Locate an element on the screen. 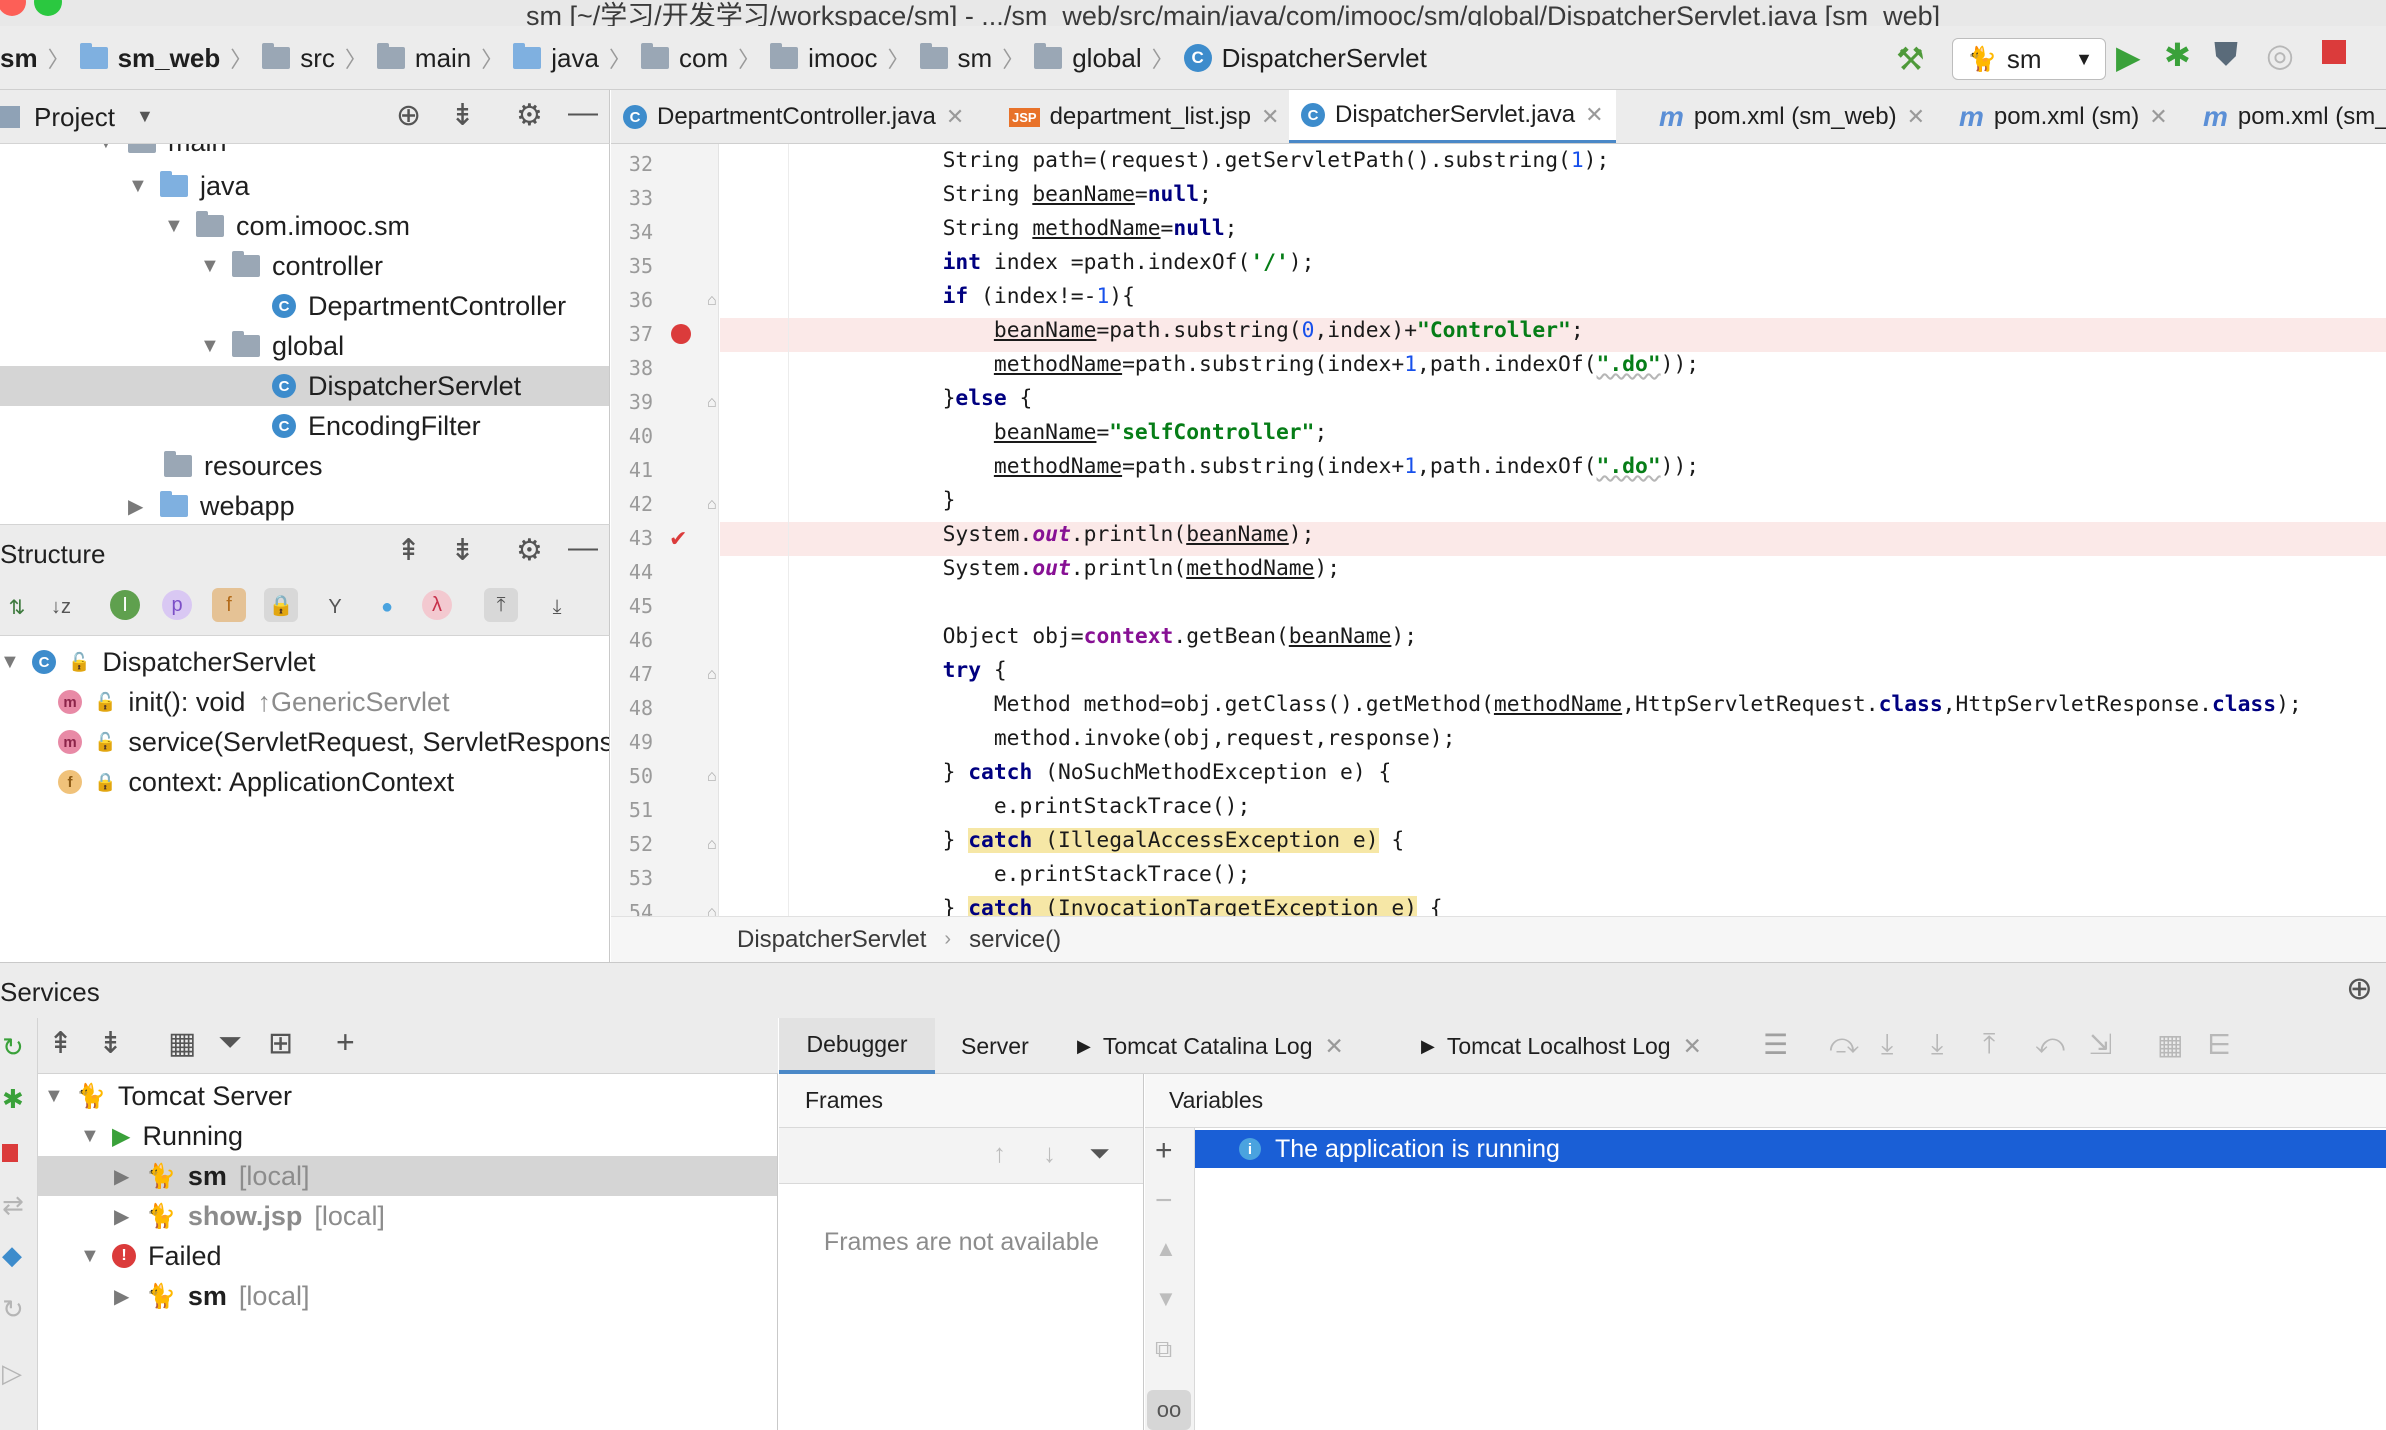  drop-frame-icon: ⤺ is located at coordinates (2050, 1044).